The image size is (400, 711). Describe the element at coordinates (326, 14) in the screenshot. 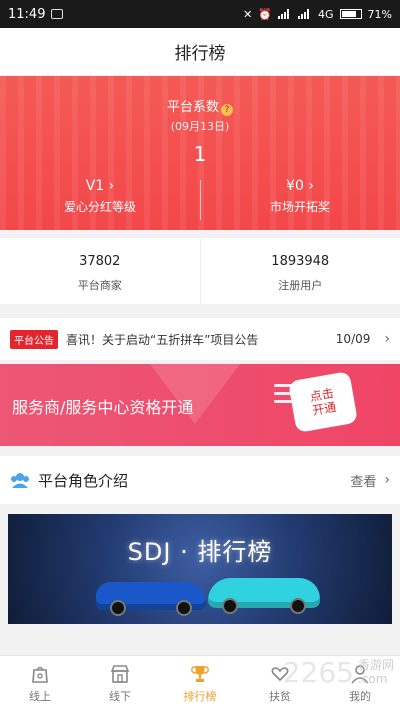

I see `network-label: 4G` at that location.